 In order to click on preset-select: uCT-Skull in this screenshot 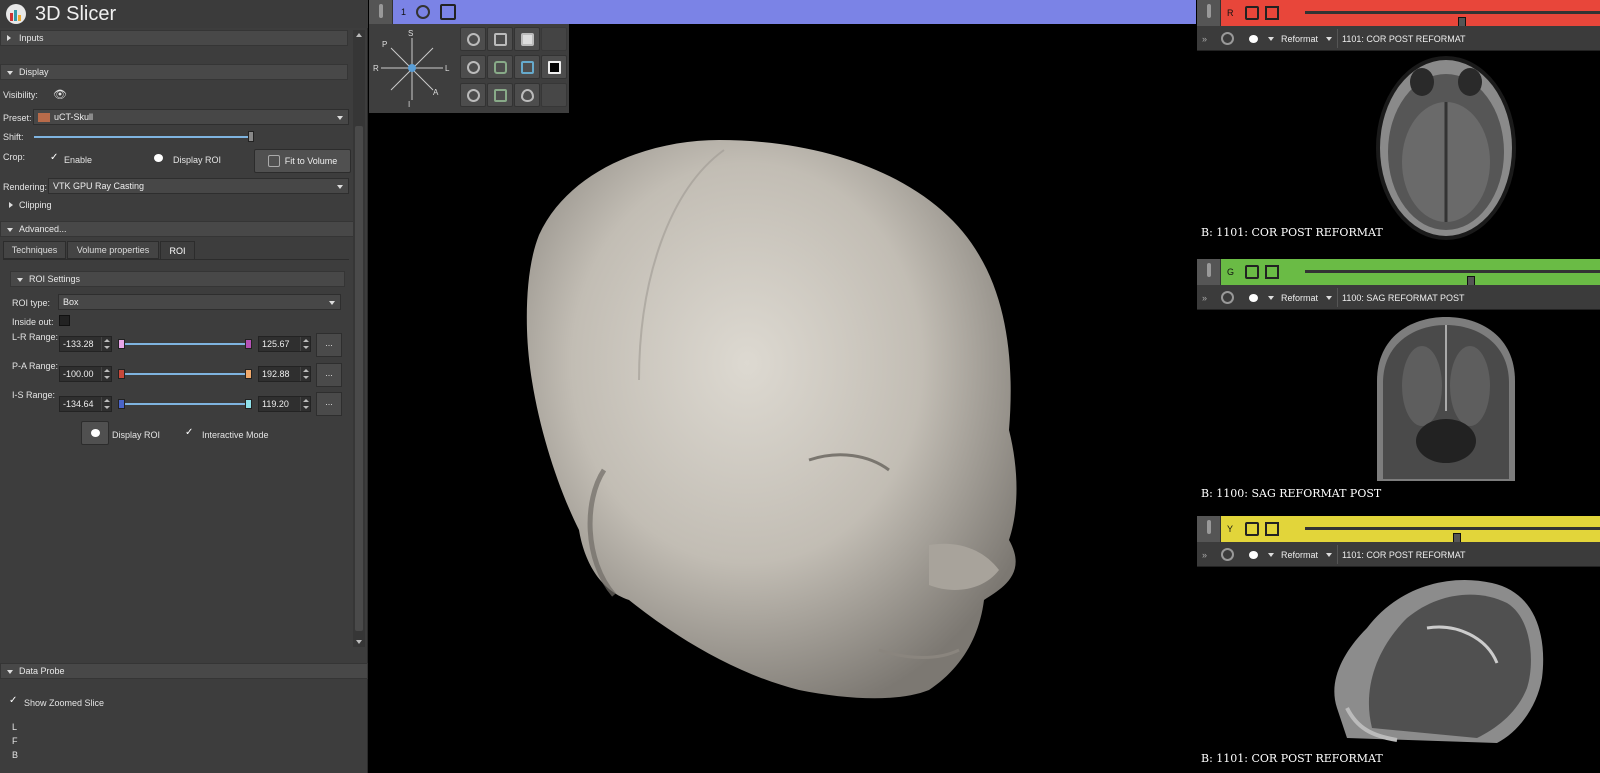, I will do `click(191, 117)`.